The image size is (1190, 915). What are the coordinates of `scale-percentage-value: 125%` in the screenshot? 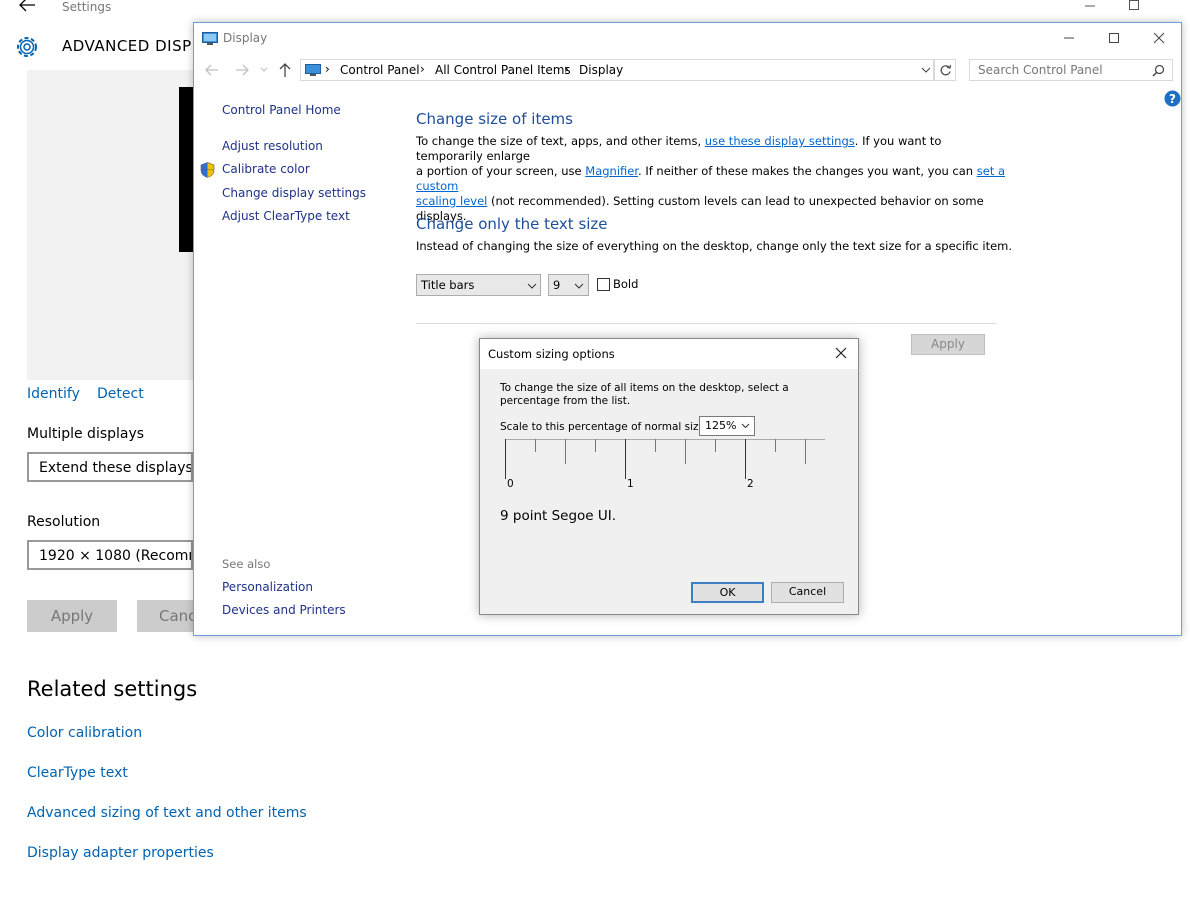 It's located at (721, 425).